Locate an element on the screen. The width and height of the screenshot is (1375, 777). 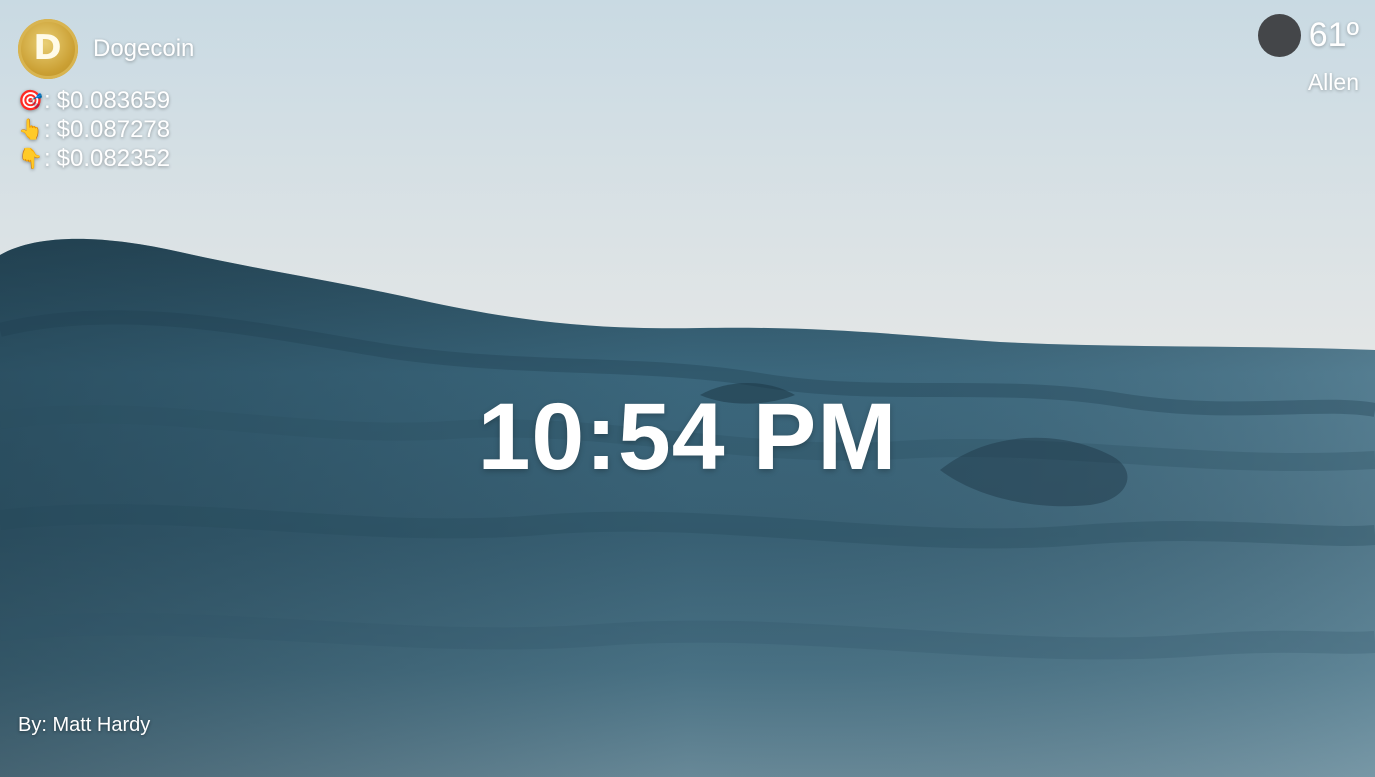
pointing-up-icon: 👆 is located at coordinates (30, 129).